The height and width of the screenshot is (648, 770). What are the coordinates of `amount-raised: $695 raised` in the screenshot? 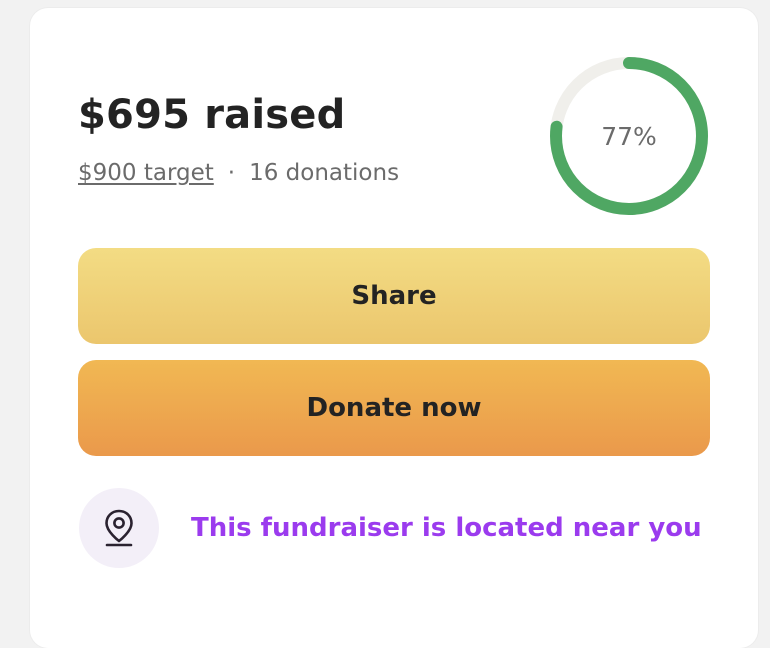 It's located at (212, 115).